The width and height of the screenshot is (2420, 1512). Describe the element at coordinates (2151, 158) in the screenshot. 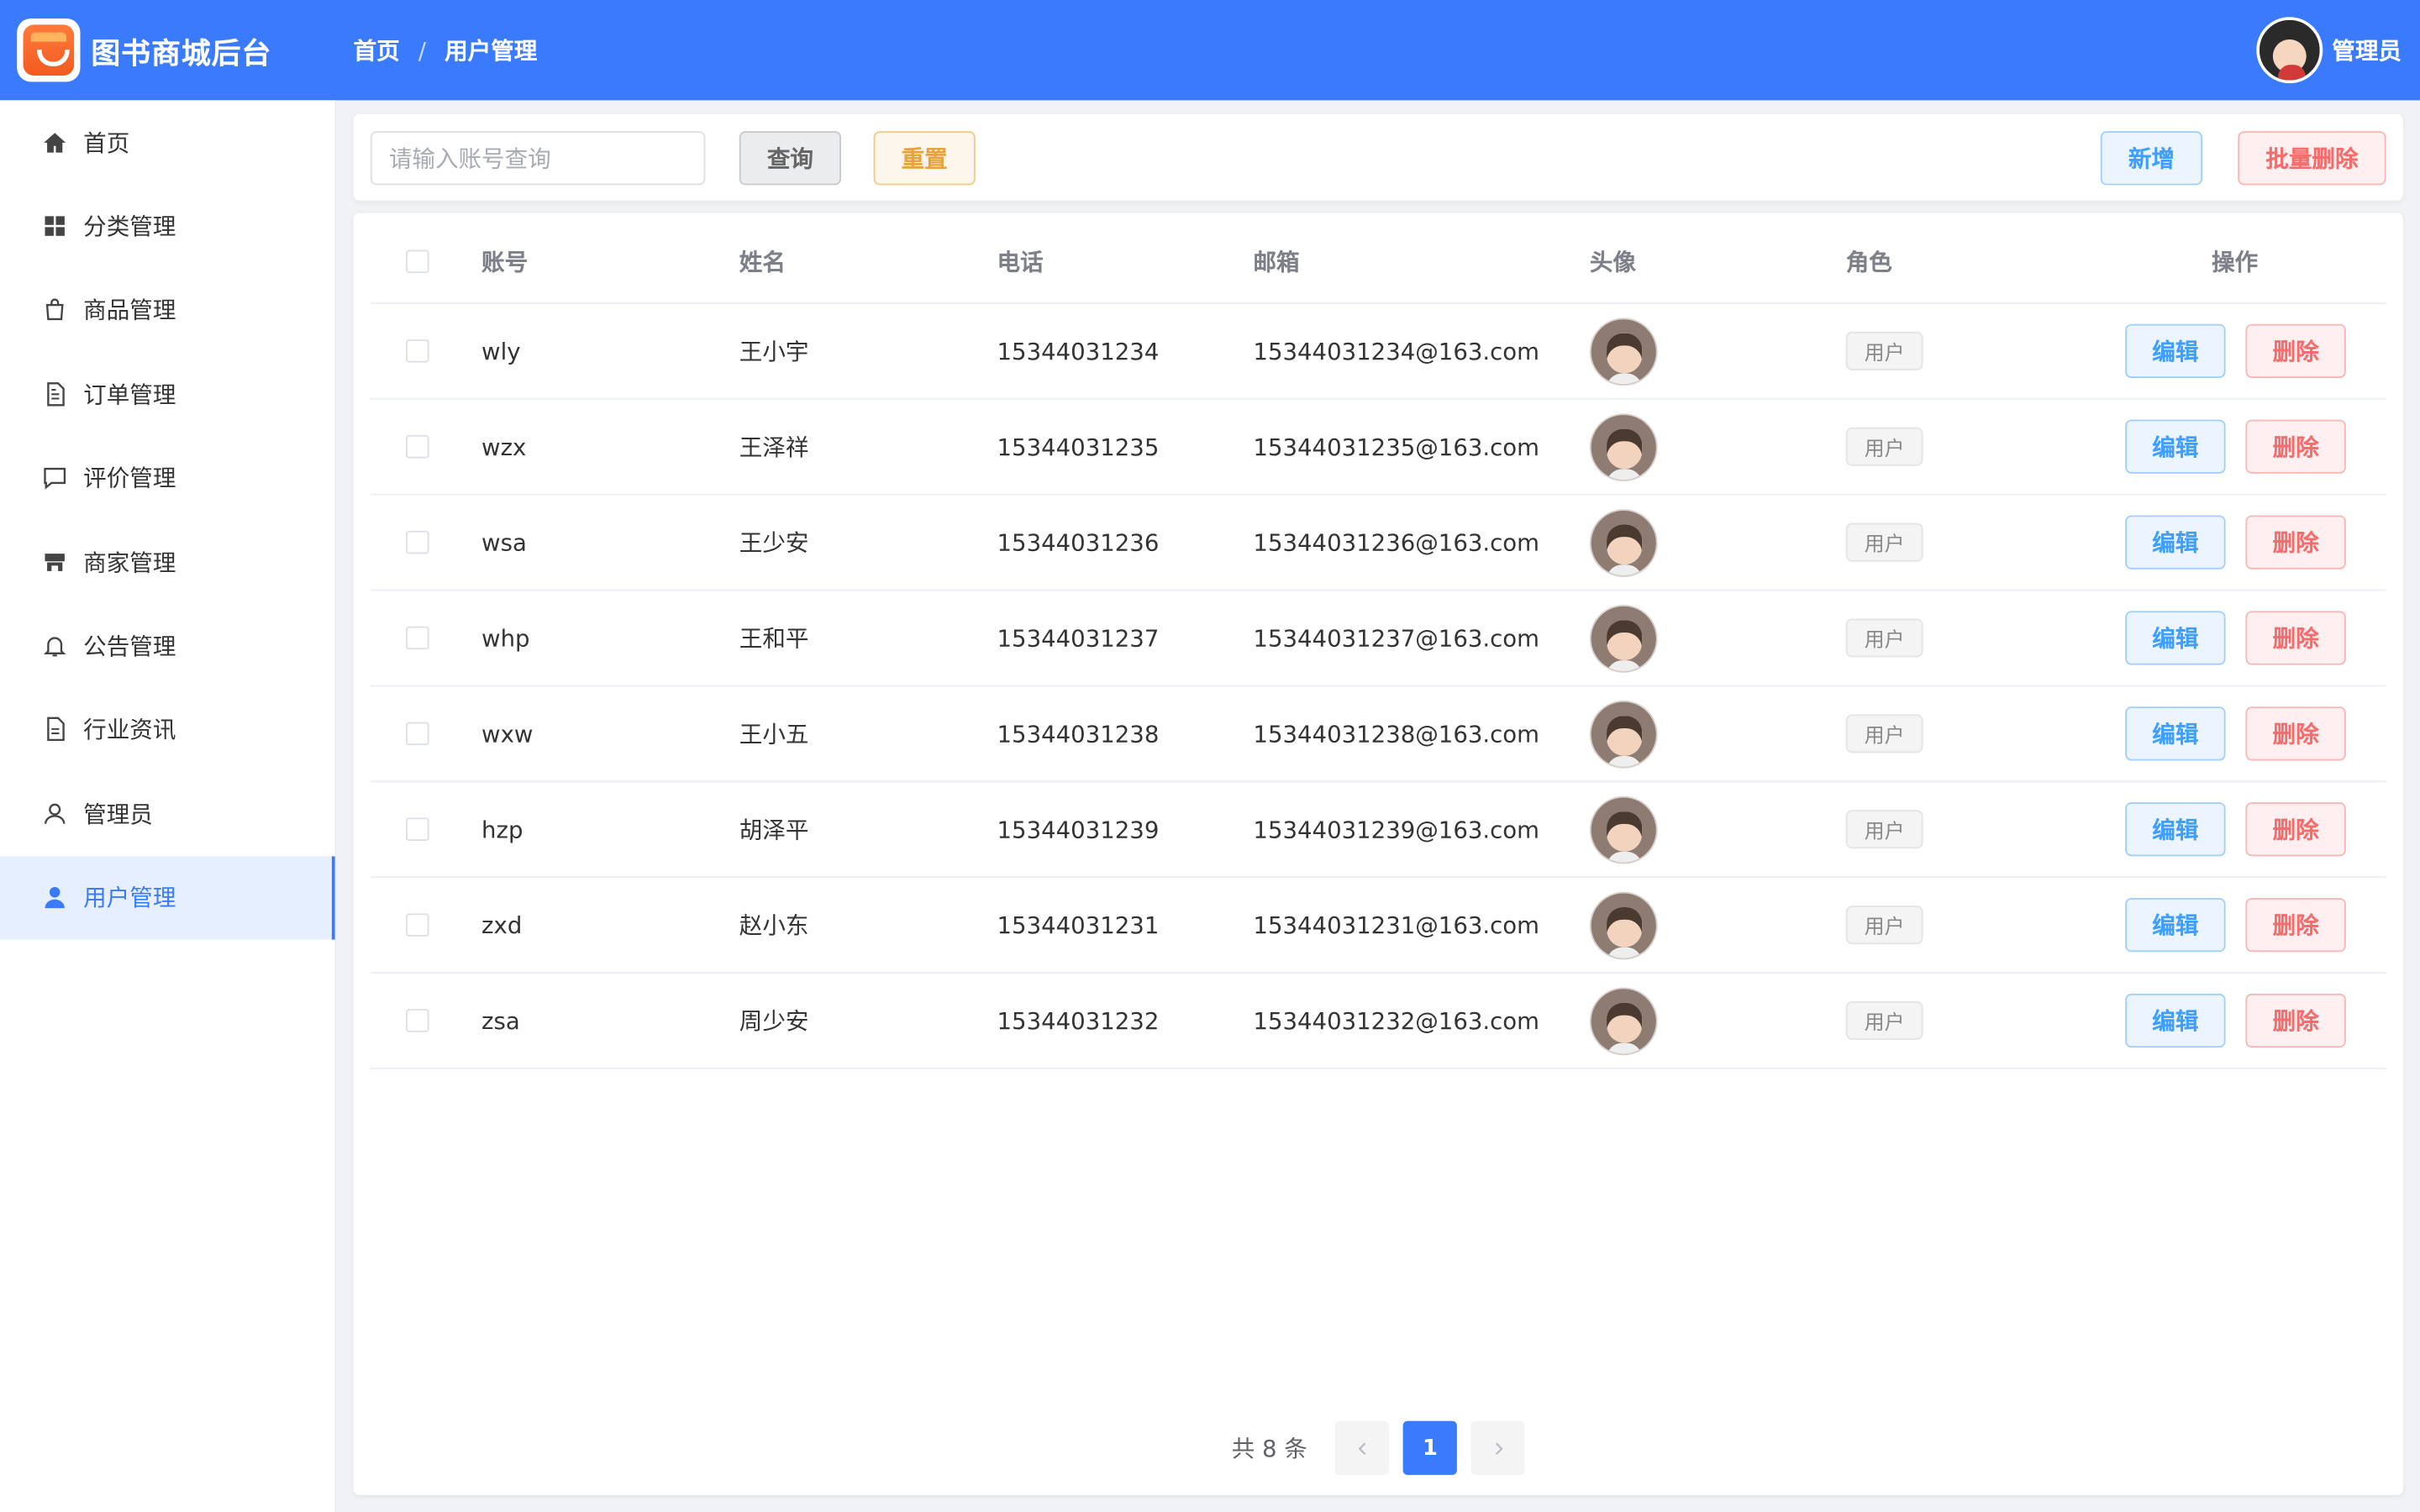

I see `add-button: 新增` at that location.